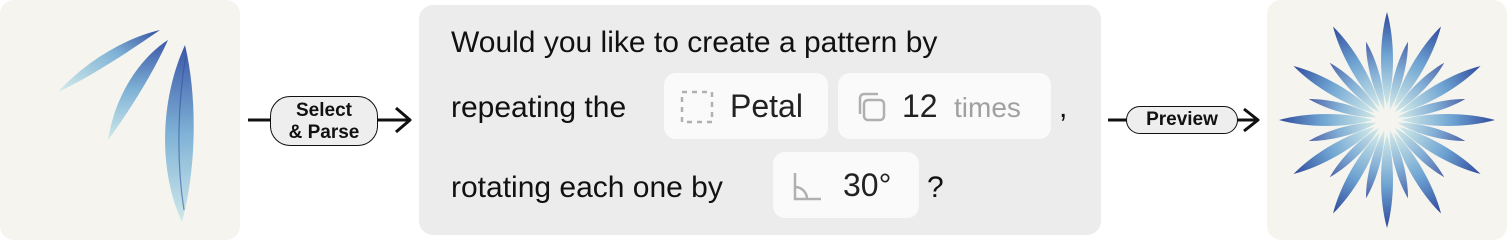 This screenshot has width=1507, height=240. Describe the element at coordinates (766, 106) in the screenshot. I see `shape-chip-value: Petal` at that location.